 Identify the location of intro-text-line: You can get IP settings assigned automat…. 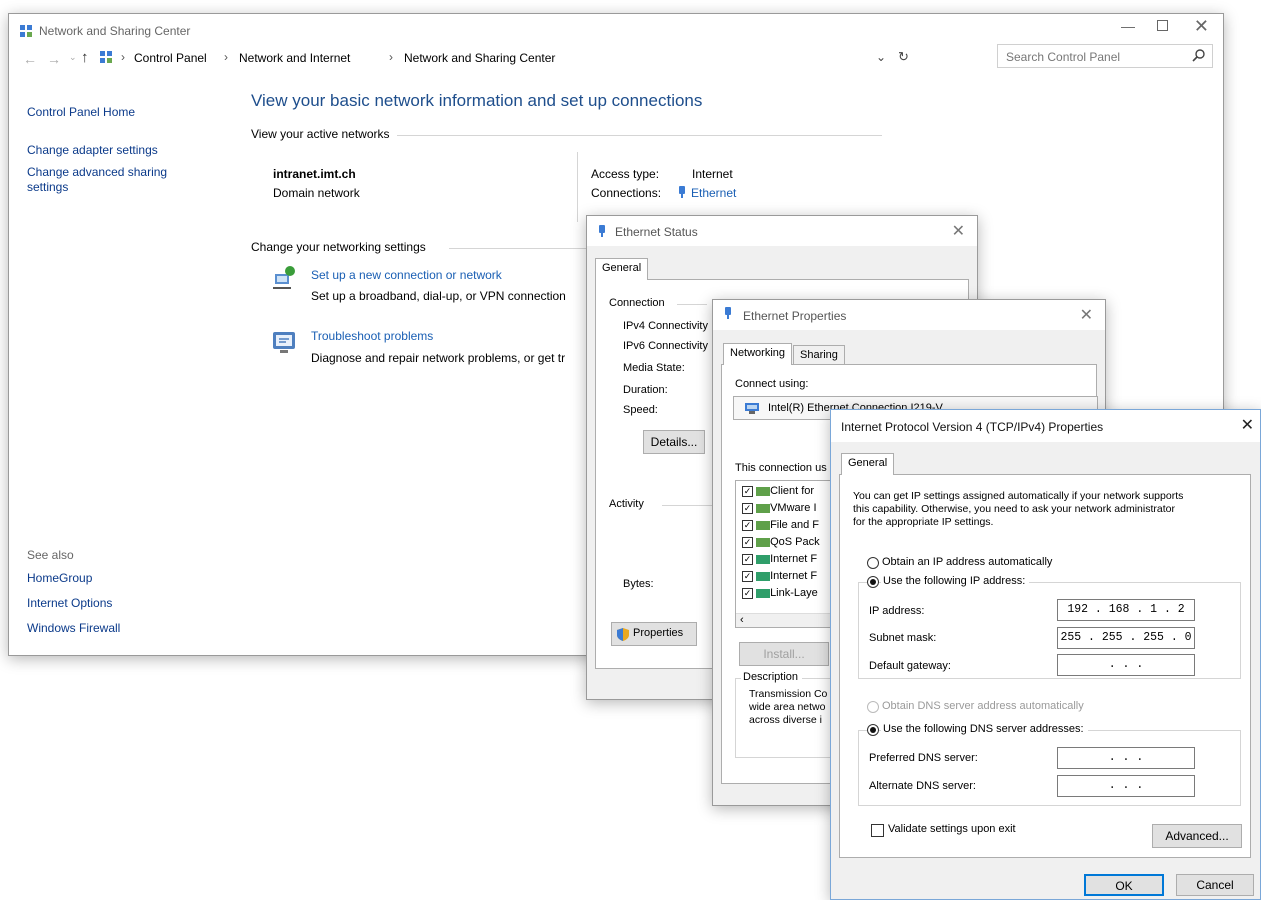
(1018, 496).